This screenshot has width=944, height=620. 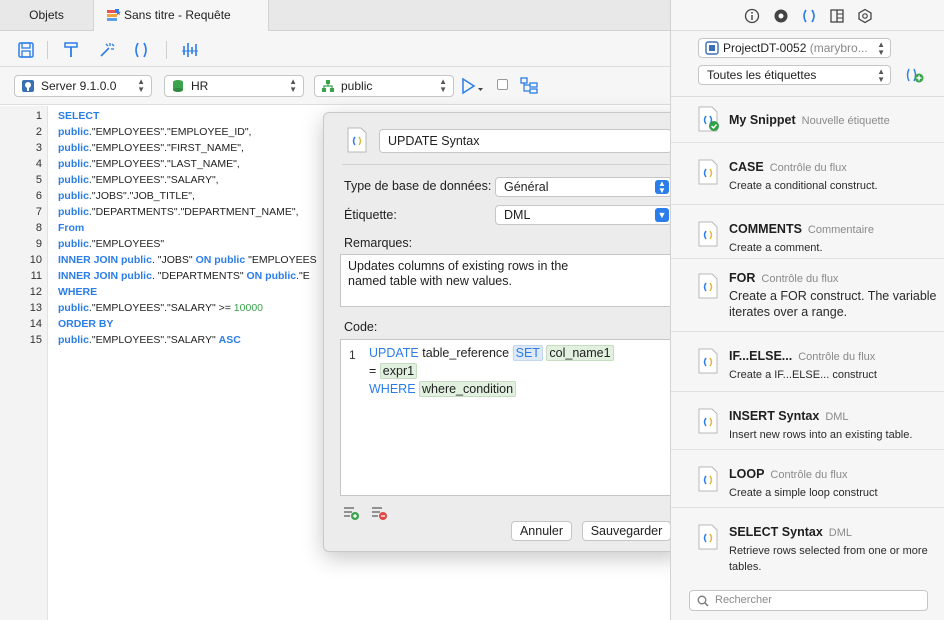 I want to click on save-button: Sauvegarder, so click(x=626, y=531).